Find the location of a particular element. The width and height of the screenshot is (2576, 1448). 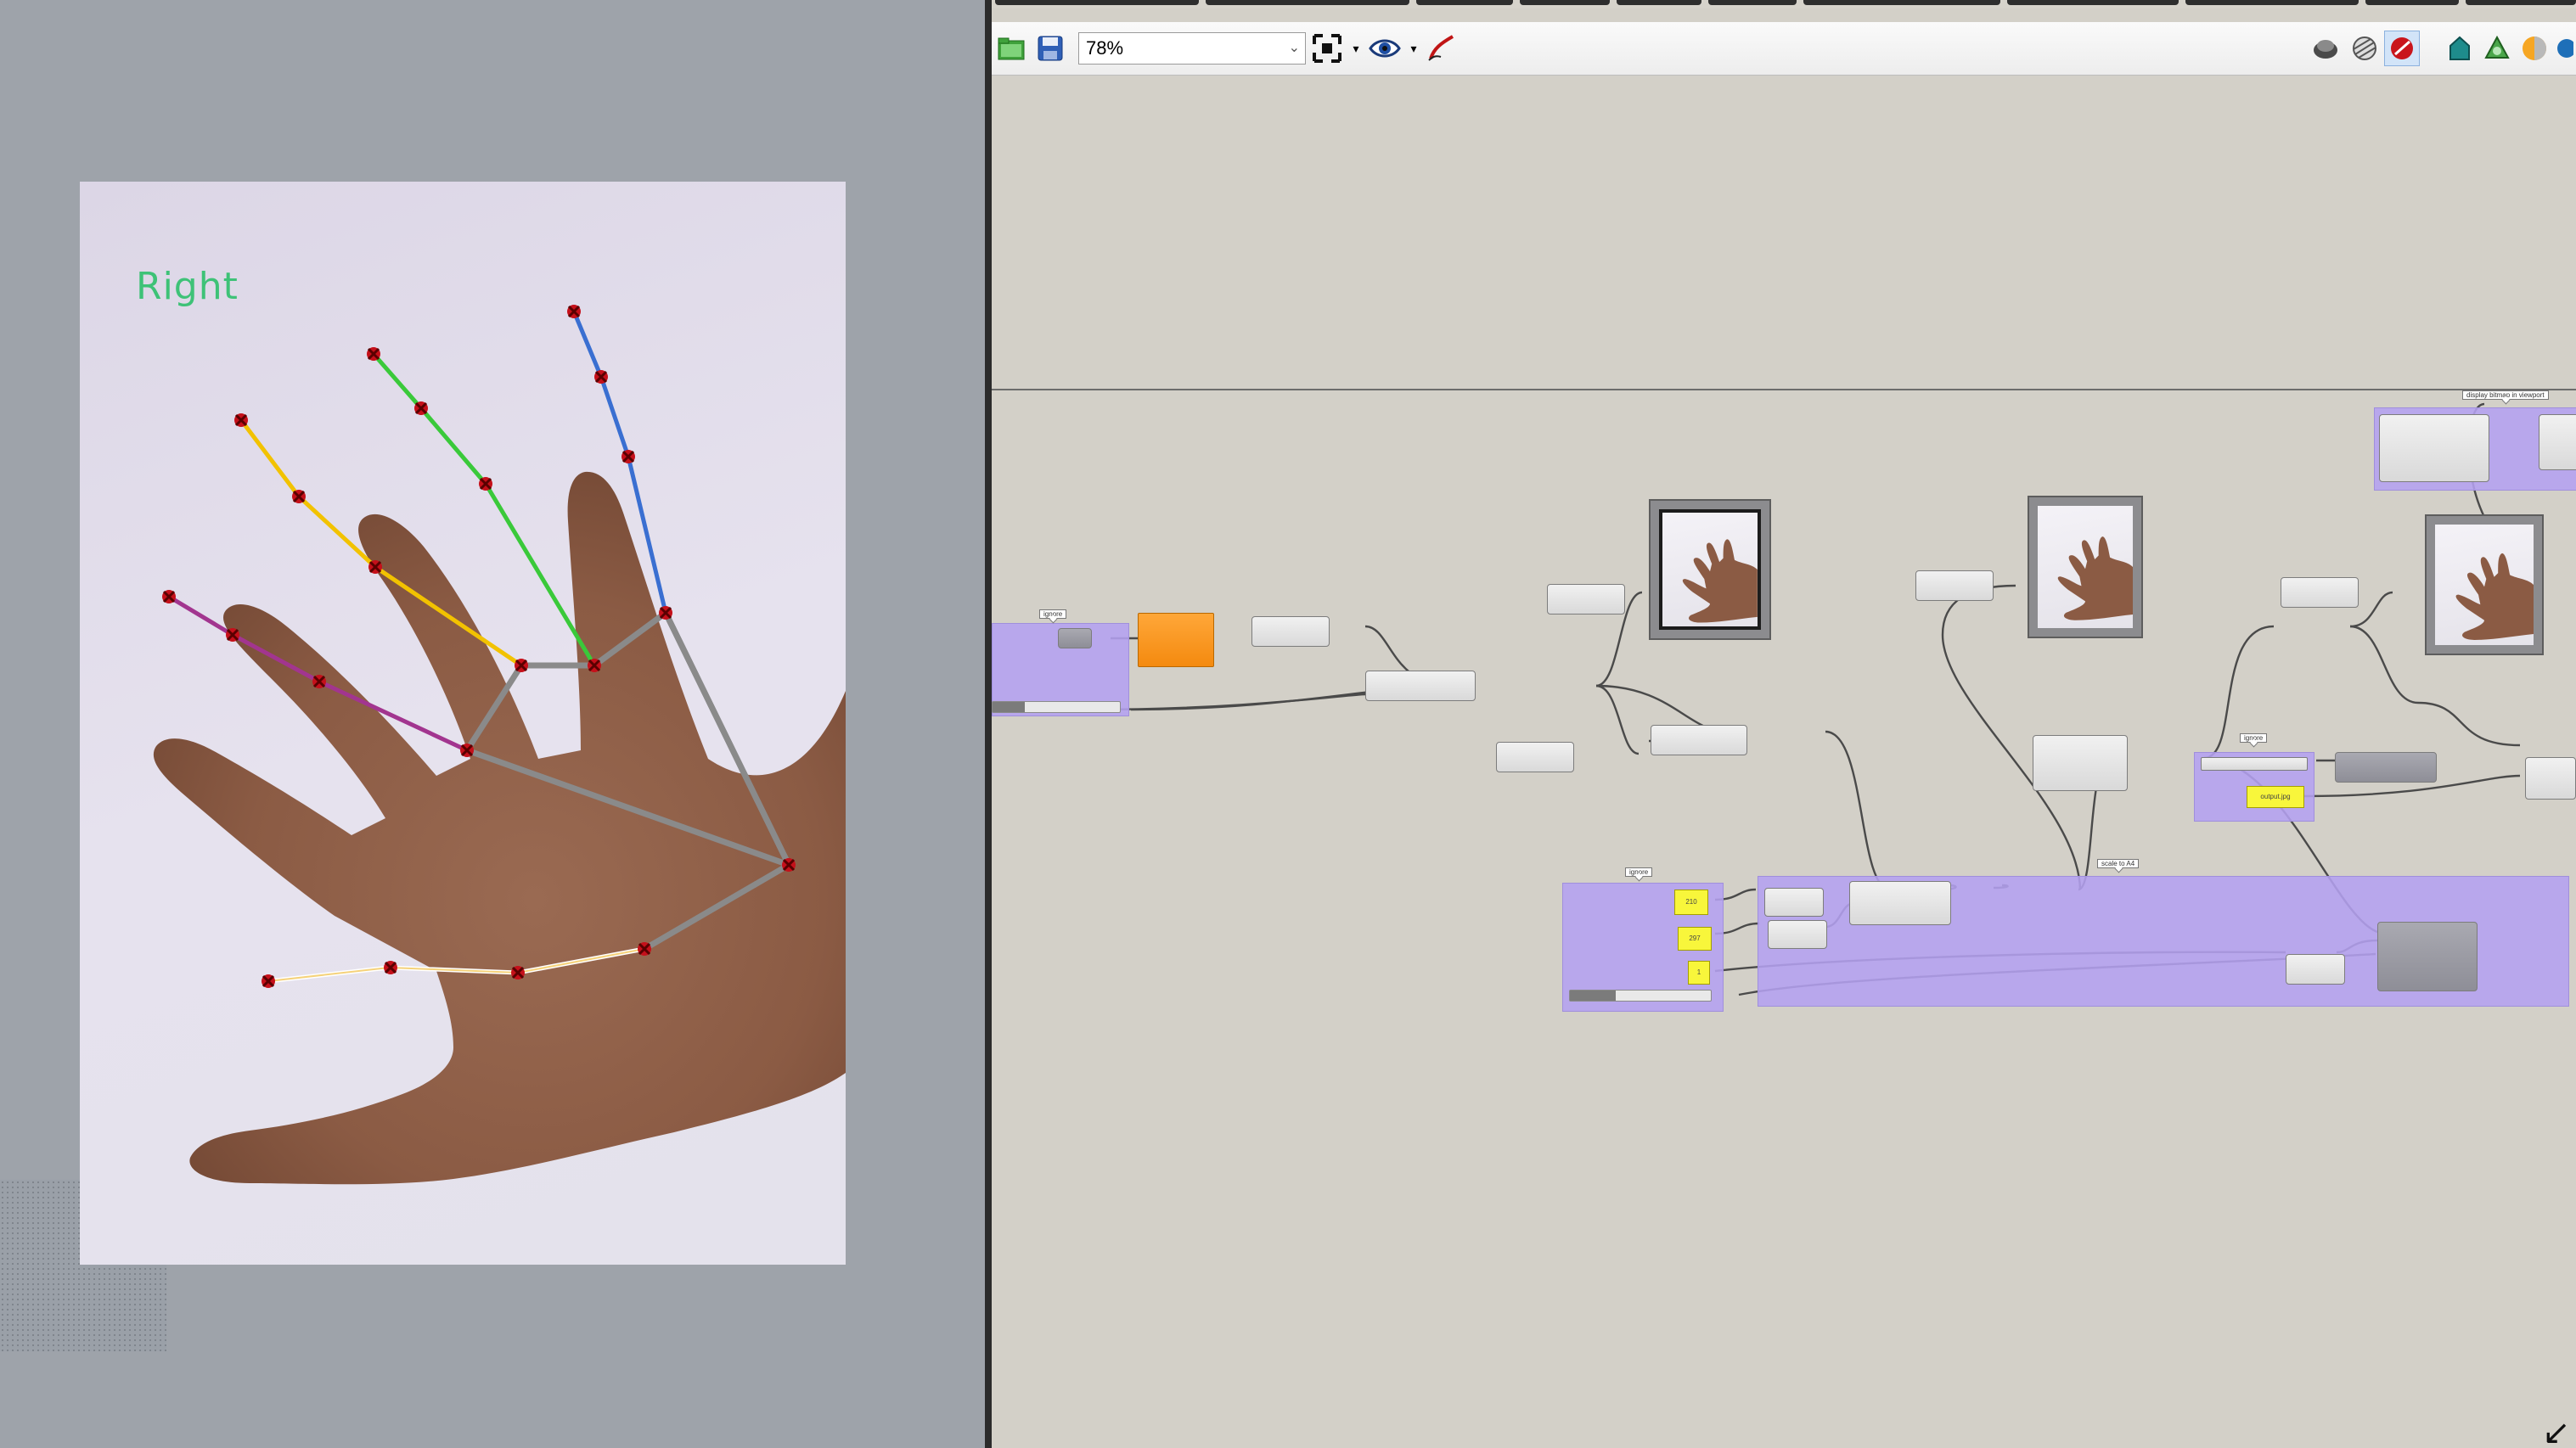

chevron-down-icon: ⌄ is located at coordinates (1294, 48).